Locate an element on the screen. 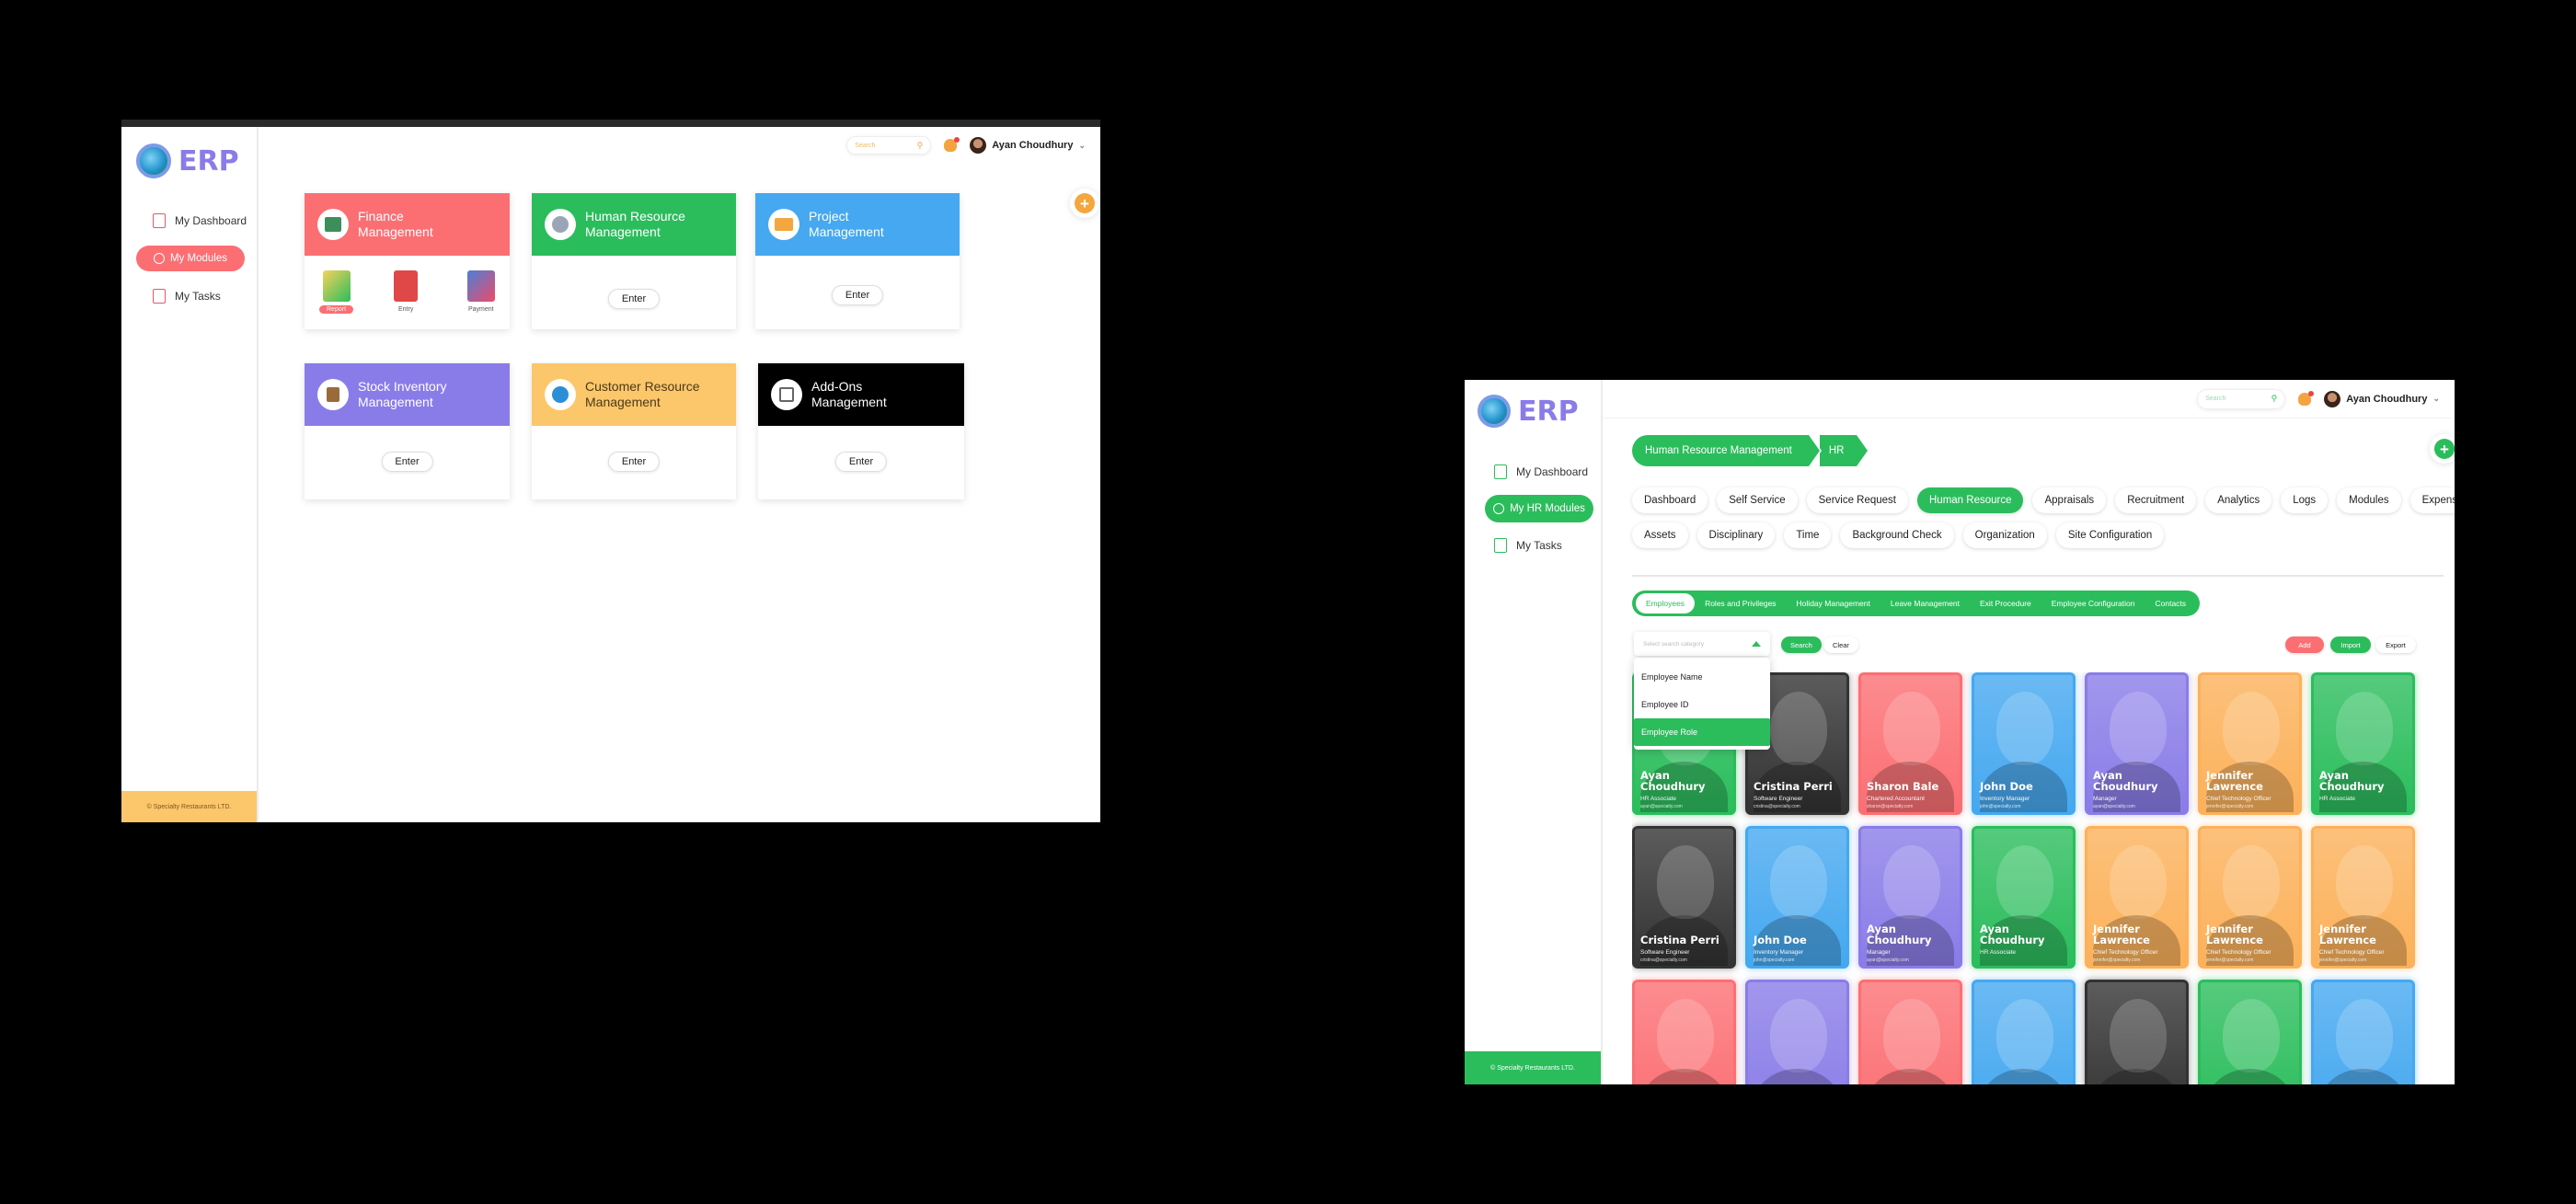 The height and width of the screenshot is (1204, 2576). tab-appraisals: Appraisals is located at coordinates (2069, 500).